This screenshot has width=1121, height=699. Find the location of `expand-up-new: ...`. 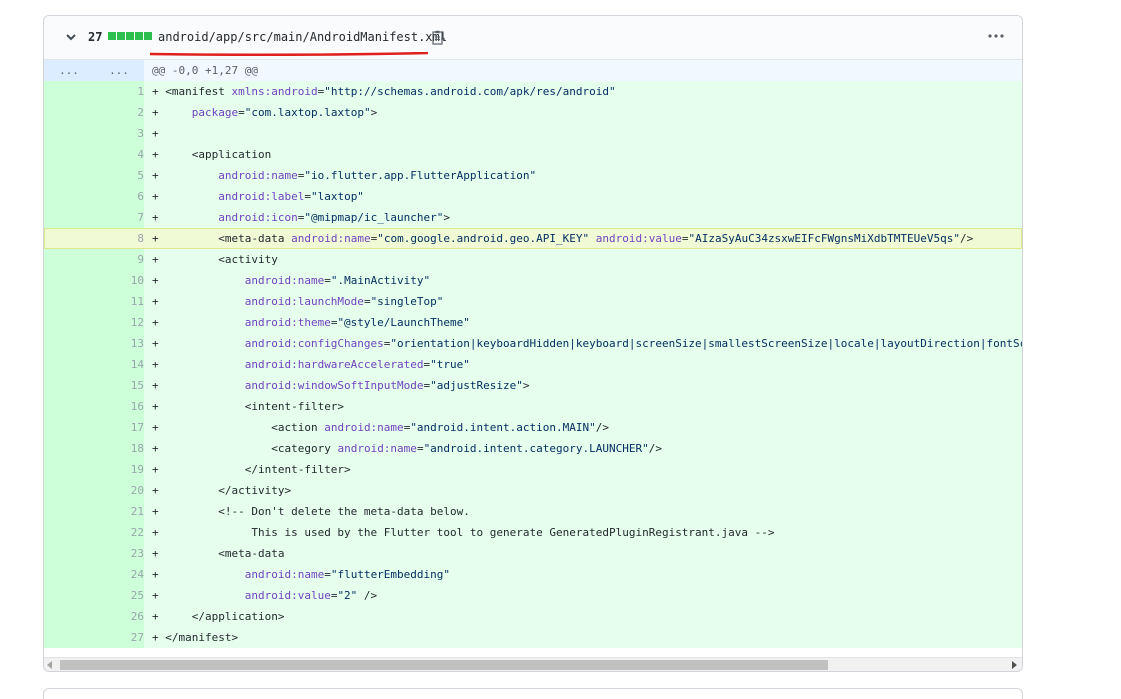

expand-up-new: ... is located at coordinates (119, 70).